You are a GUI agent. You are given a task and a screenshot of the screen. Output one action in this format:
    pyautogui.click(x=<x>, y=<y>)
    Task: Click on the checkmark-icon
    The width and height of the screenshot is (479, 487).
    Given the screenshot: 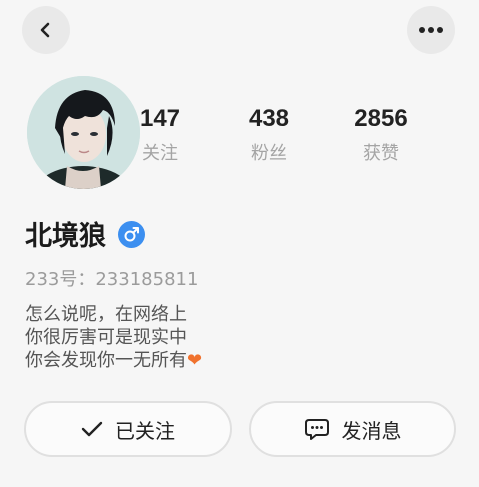 What is the action you would take?
    pyautogui.click(x=92, y=429)
    